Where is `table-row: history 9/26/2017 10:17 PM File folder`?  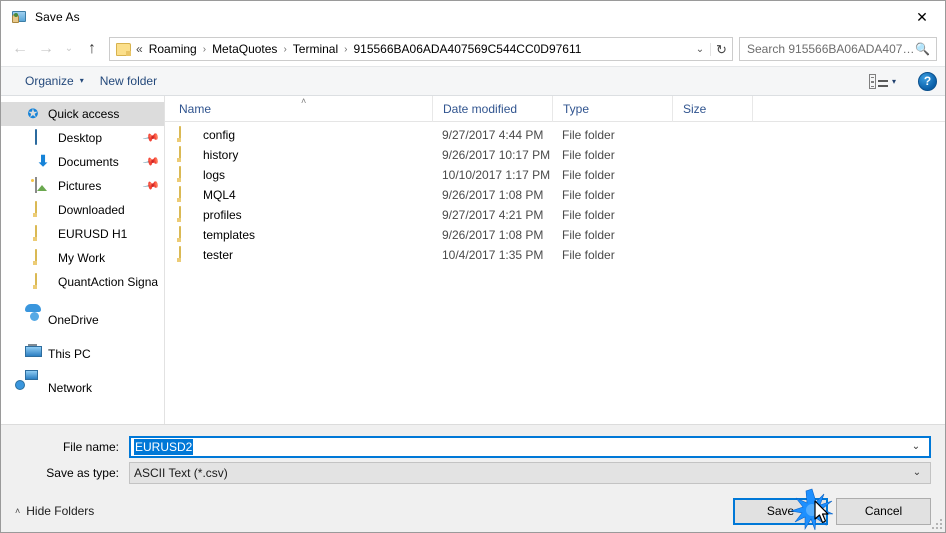
table-row: history 9/26/2017 10:17 PM File folder is located at coordinates (555, 155).